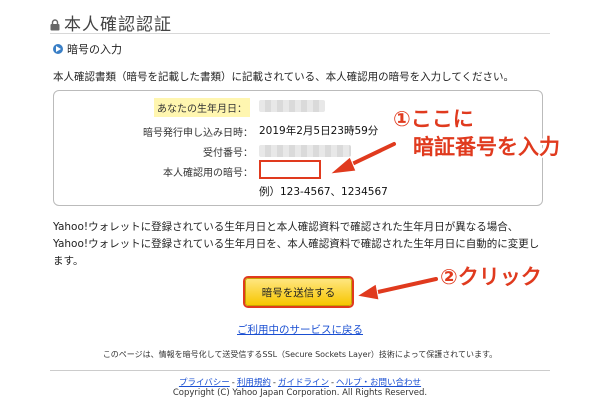 Image resolution: width=600 pixels, height=410 pixels. I want to click on annotation-step1-line2: 暗証番号を入力, so click(486, 147).